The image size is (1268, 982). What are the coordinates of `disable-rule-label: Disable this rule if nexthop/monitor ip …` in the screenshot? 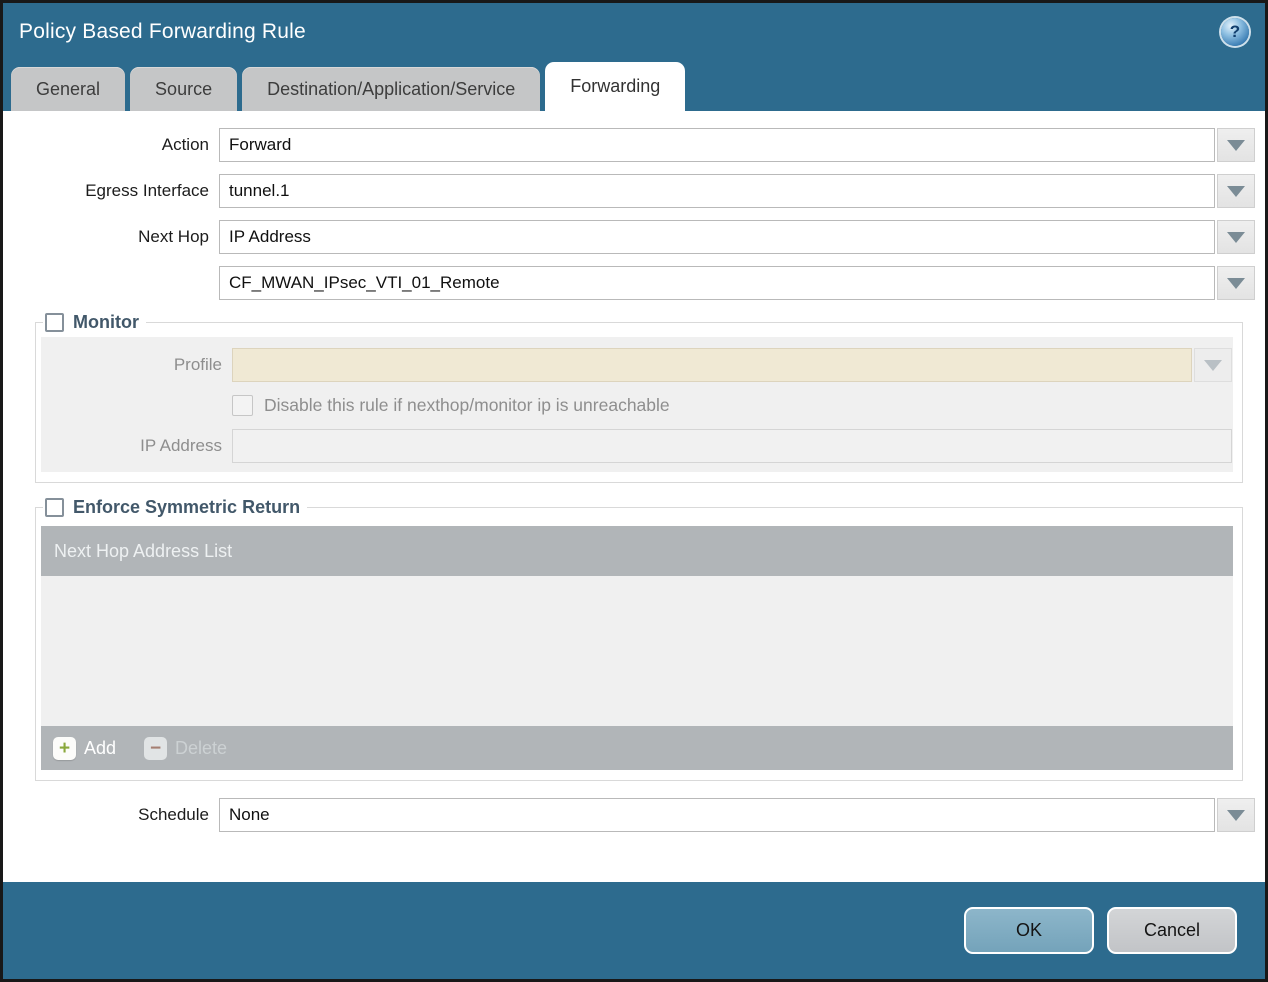 It's located at (467, 405).